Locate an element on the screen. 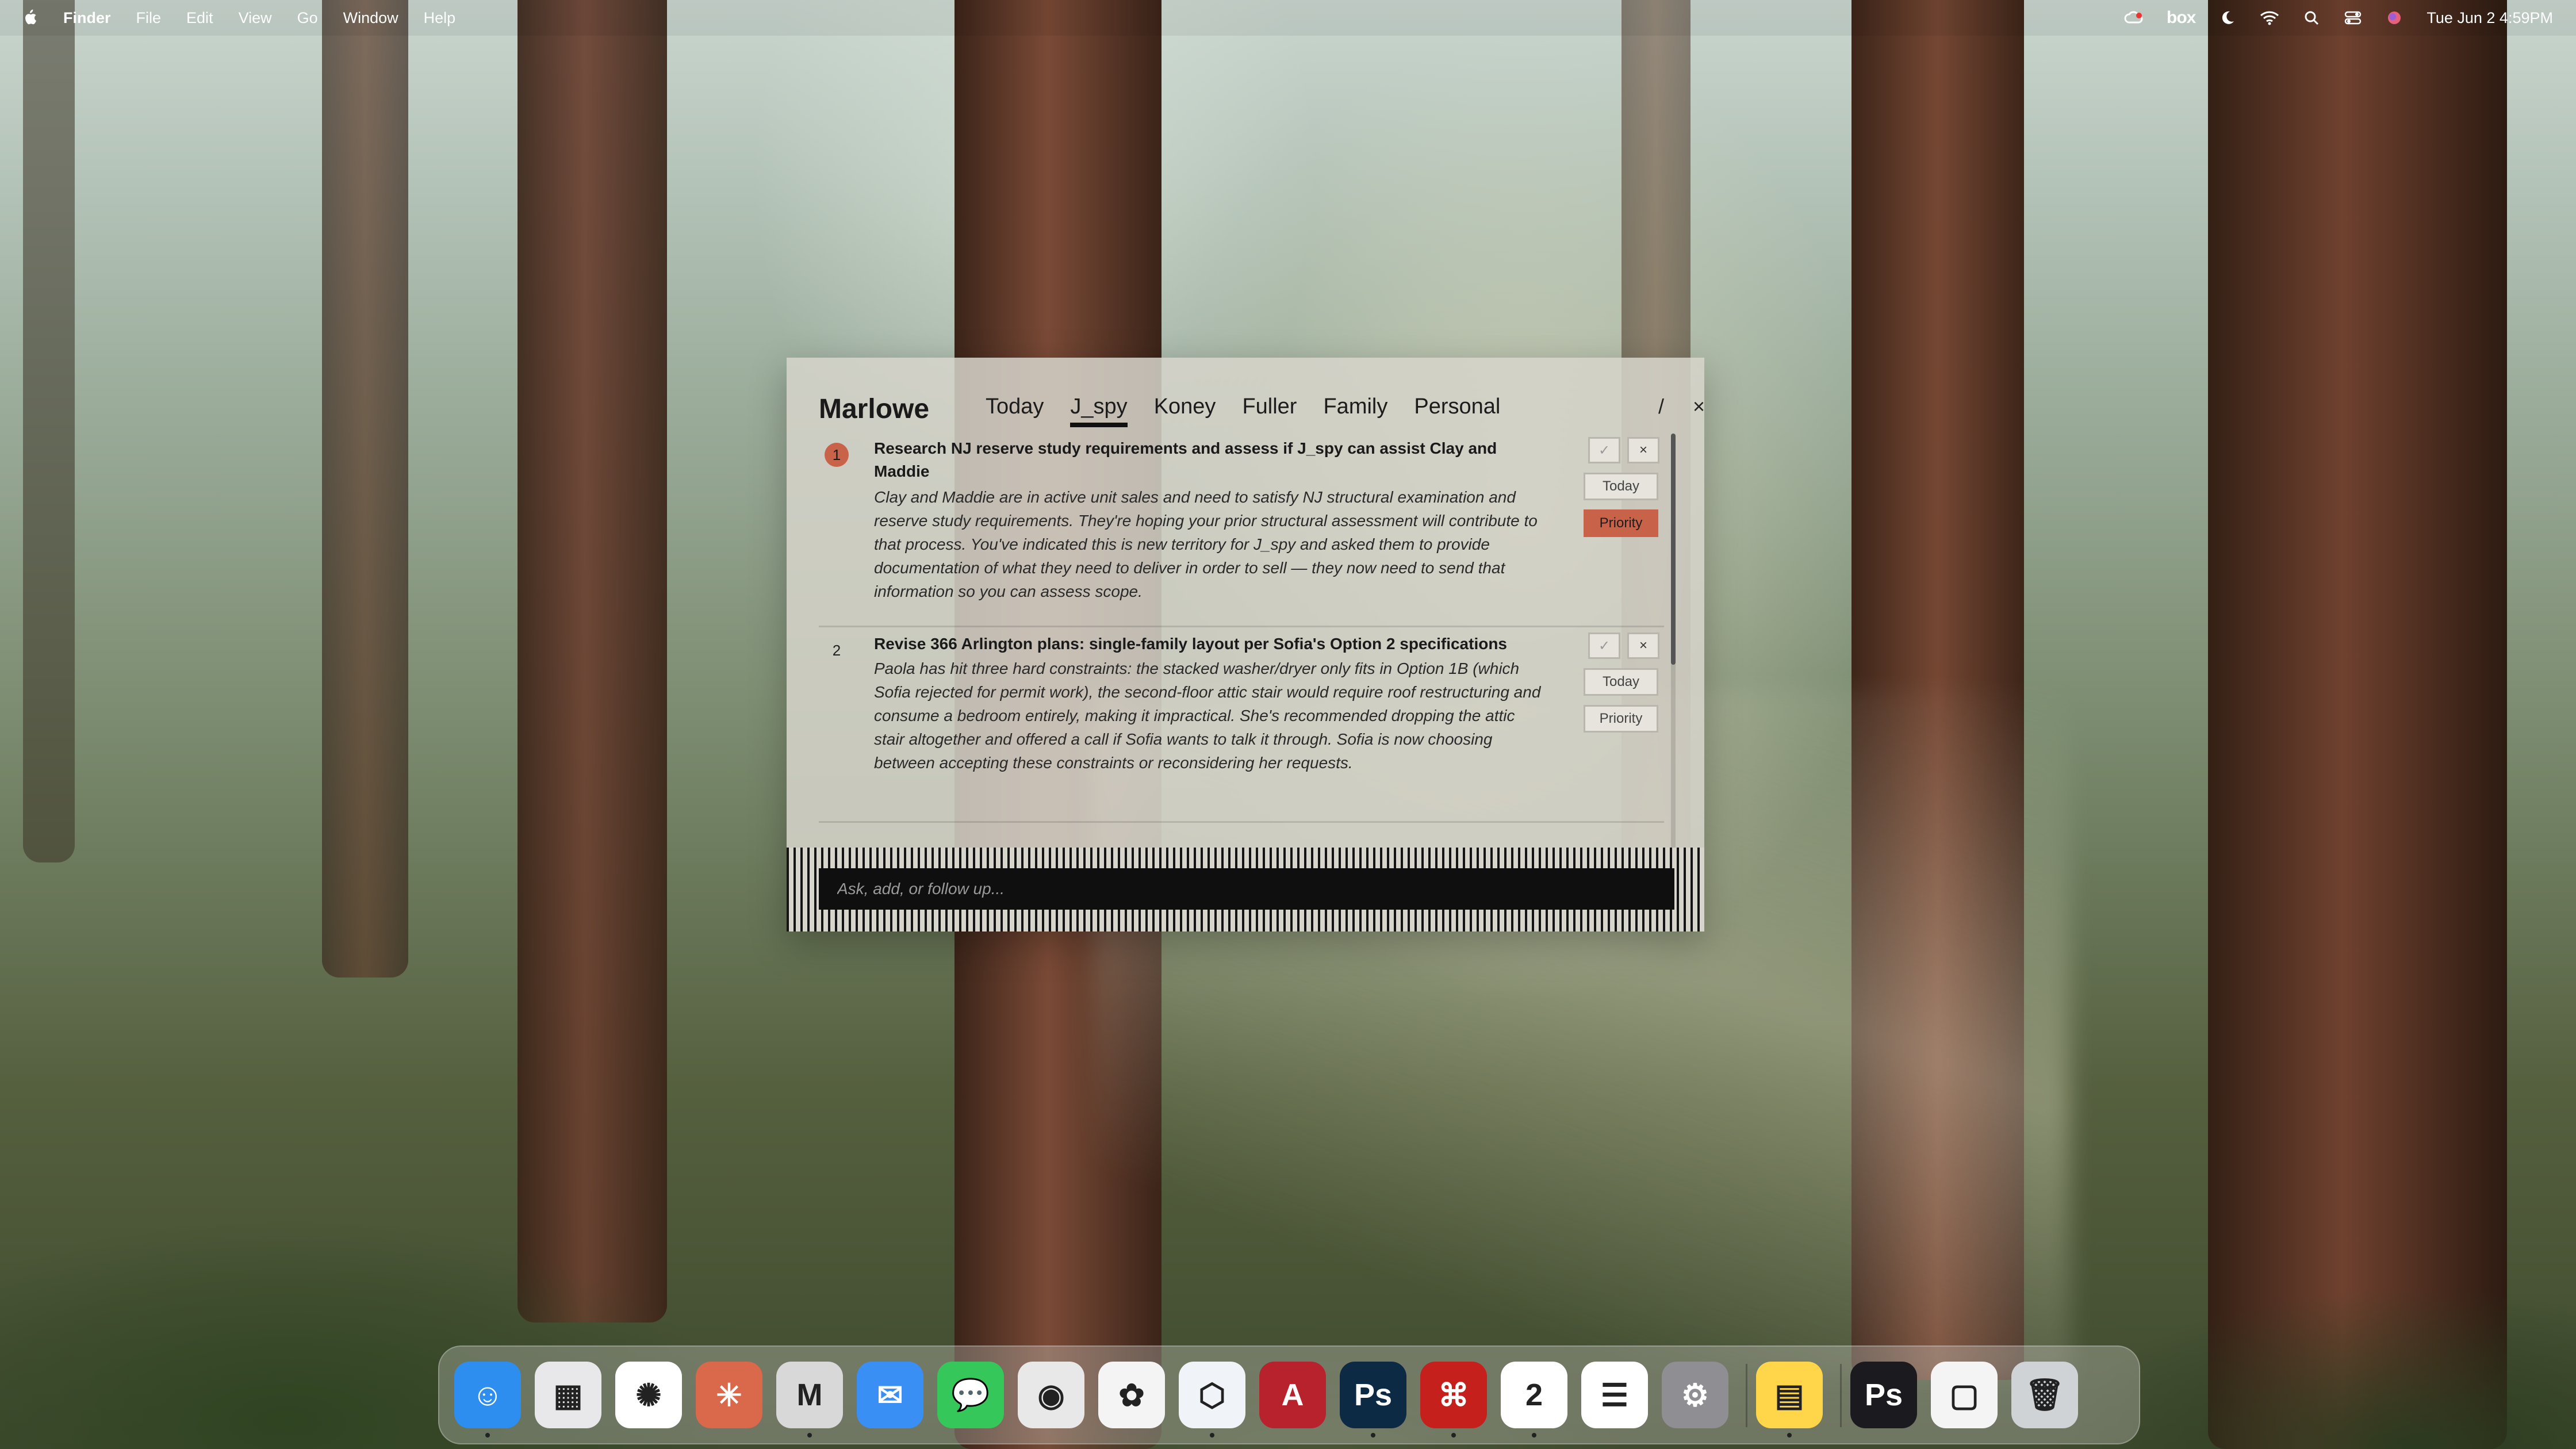  dock-app-calendar: 2 is located at coordinates (1534, 1395).